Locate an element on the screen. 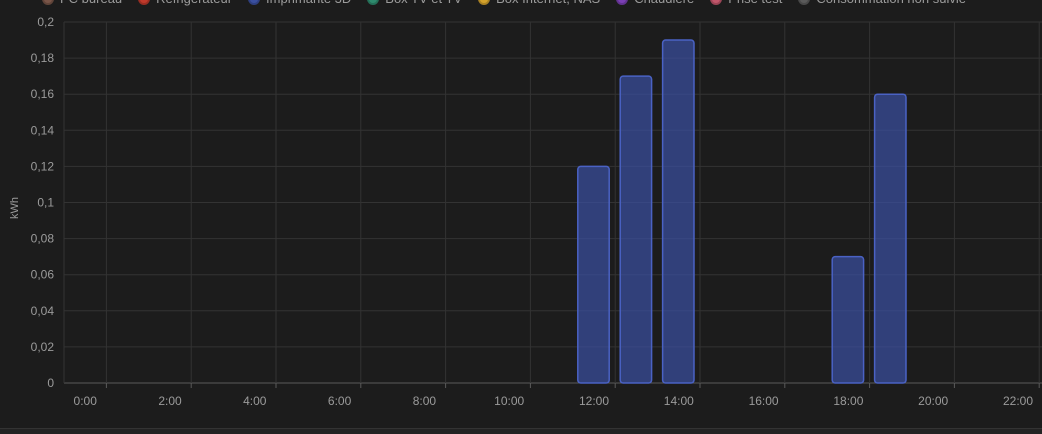 The image size is (1042, 434). x-tick-label: 6:00 is located at coordinates (340, 401).